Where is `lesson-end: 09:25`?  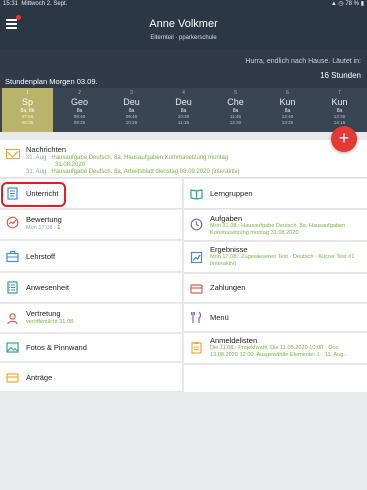
lesson-end: 09:25 is located at coordinates (79, 122).